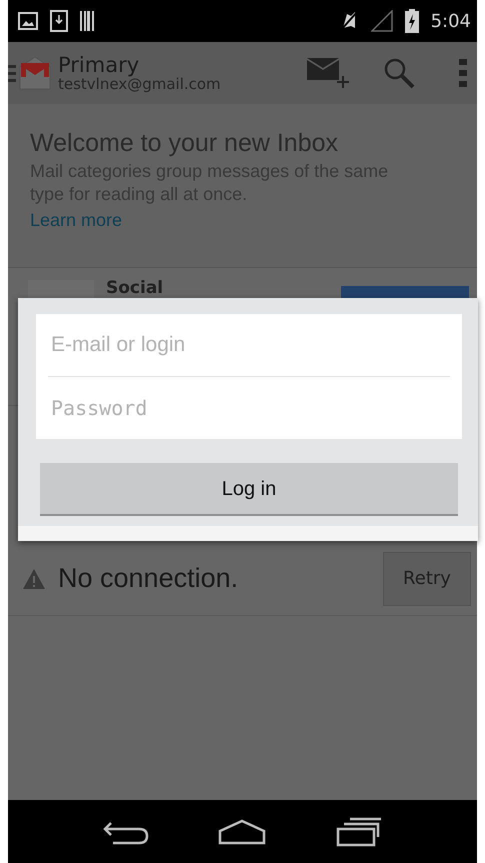 Image resolution: width=485 pixels, height=863 pixels. I want to click on inbox-title: Primary, so click(99, 65).